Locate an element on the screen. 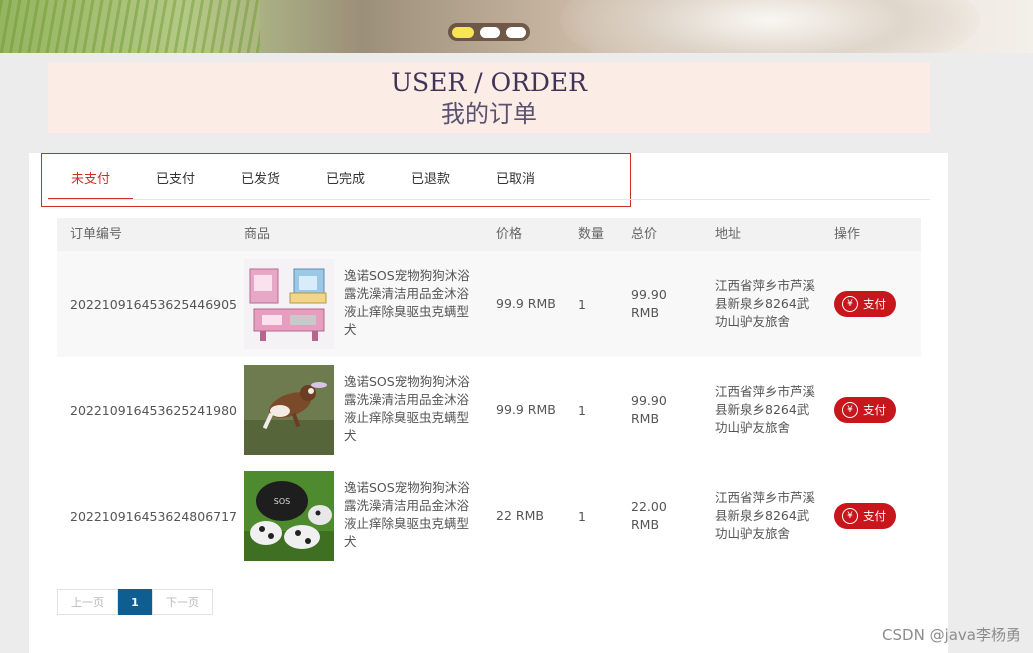 This screenshot has height=653, width=1033. order-id-text: 202210916453625241980 is located at coordinates (154, 410).